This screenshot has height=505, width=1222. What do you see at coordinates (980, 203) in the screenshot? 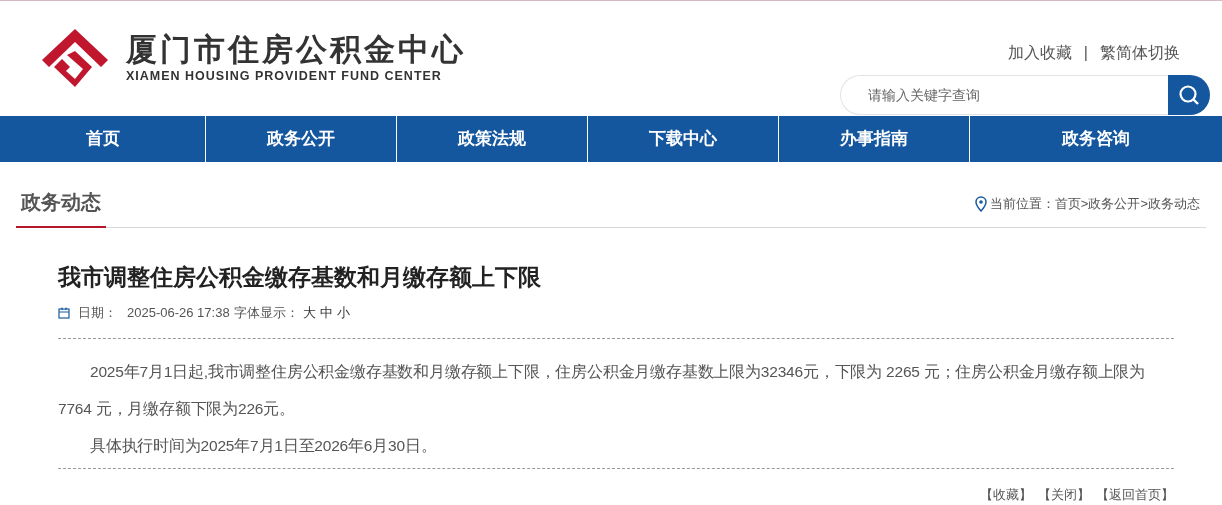
I see `location-pin-icon` at bounding box center [980, 203].